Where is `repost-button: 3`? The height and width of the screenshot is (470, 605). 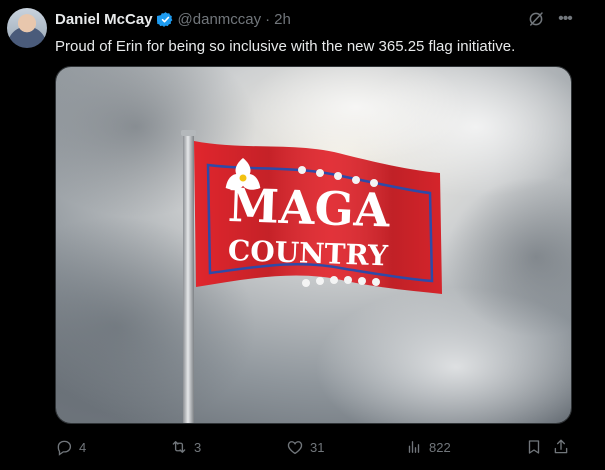 repost-button: 3 is located at coordinates (185, 447).